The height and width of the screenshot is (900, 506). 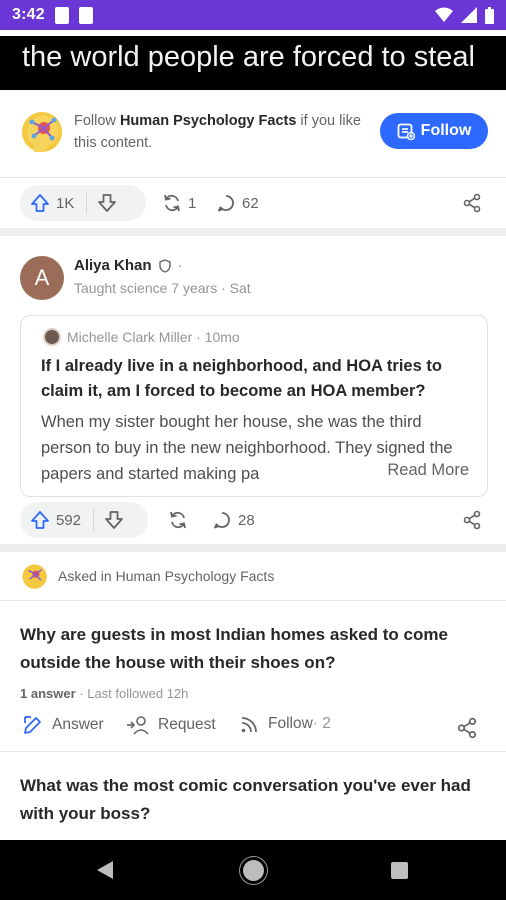 What do you see at coordinates (52, 337) in the screenshot?
I see `quoted-author-avatar` at bounding box center [52, 337].